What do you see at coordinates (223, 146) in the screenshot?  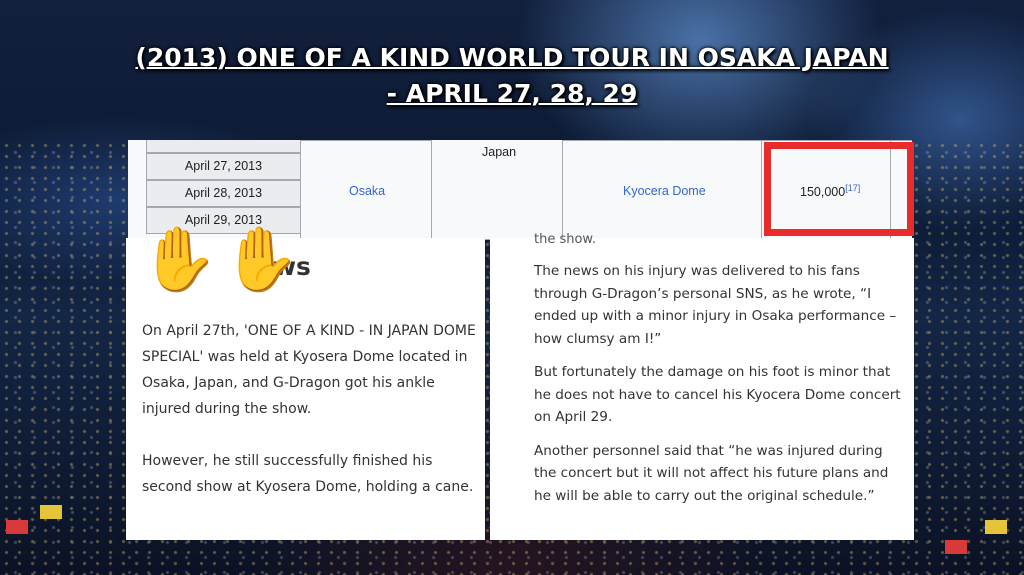 I see `date-cell-cut` at bounding box center [223, 146].